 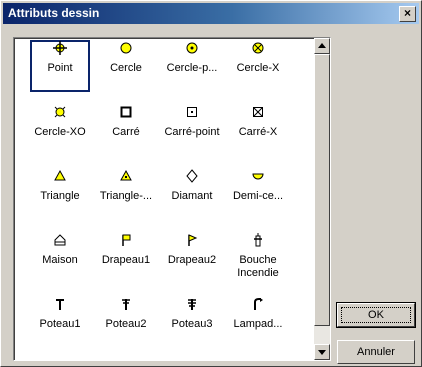 What do you see at coordinates (126, 177) in the screenshot?
I see `triangle-point-icon` at bounding box center [126, 177].